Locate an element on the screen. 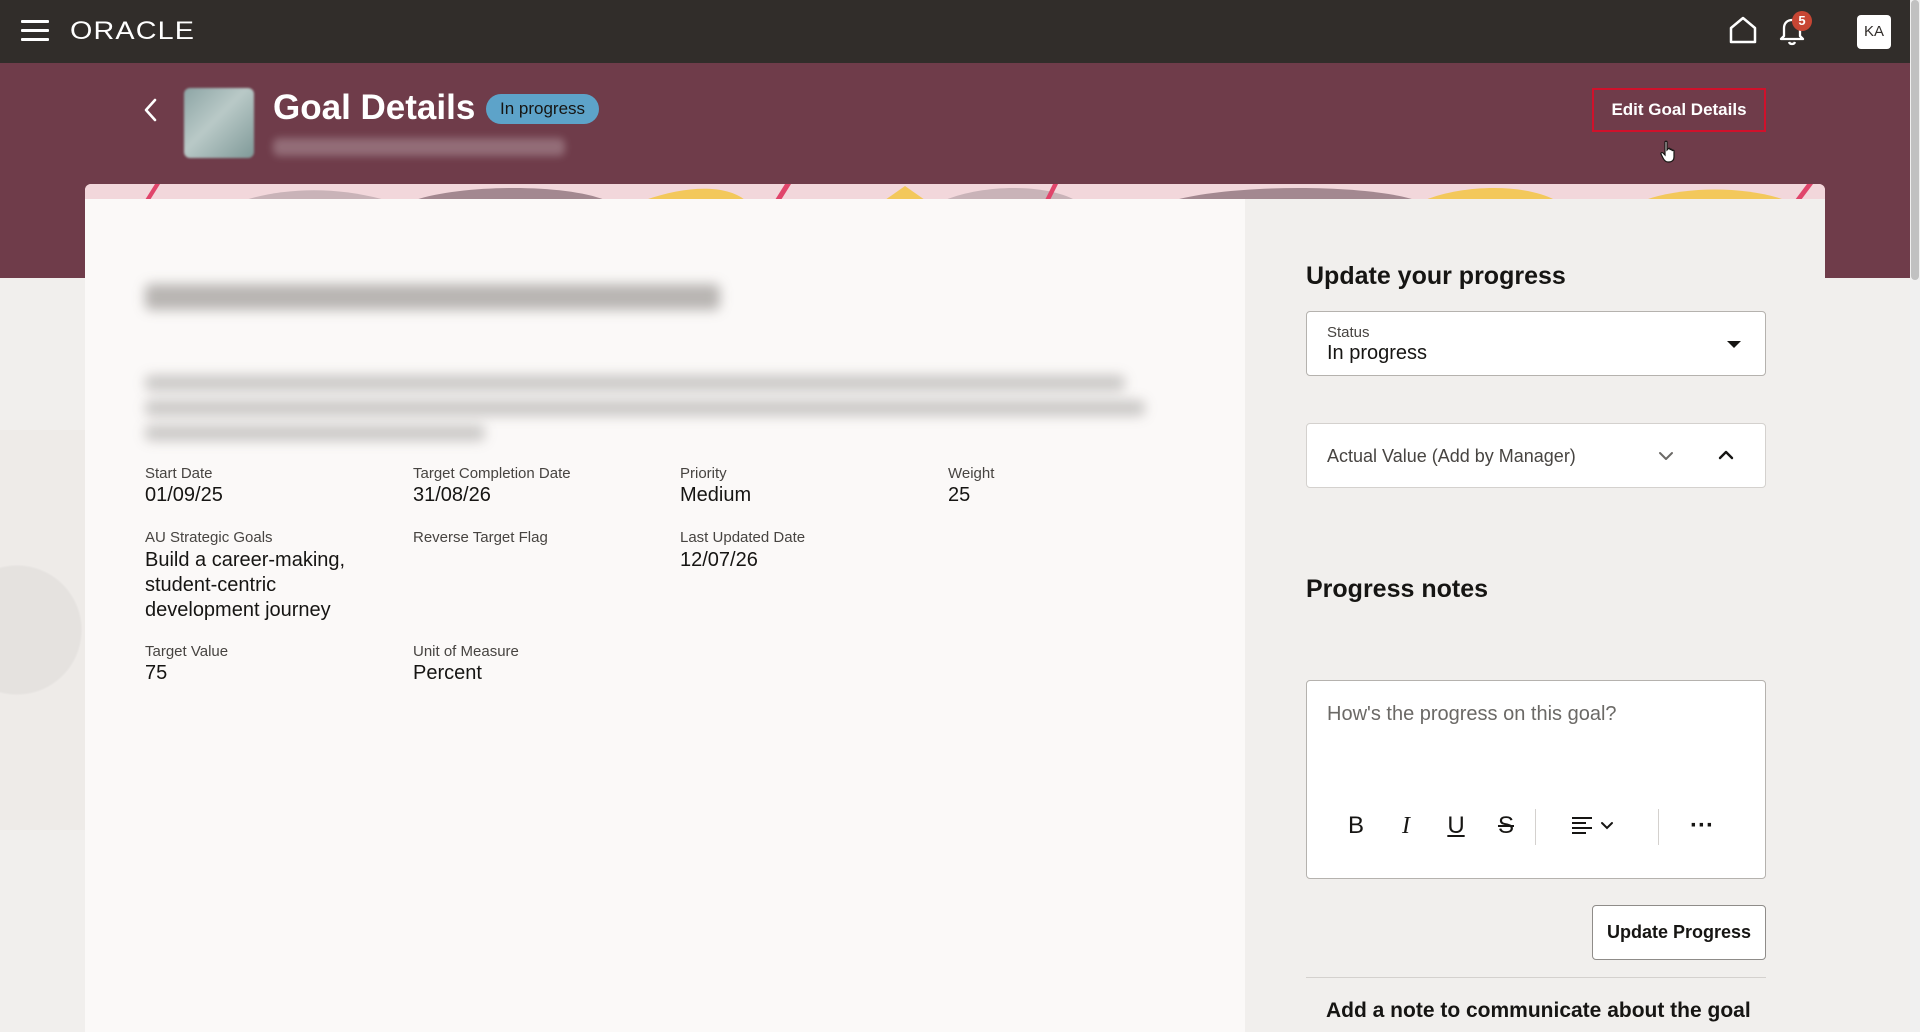 This screenshot has height=1032, width=1920. align-left-icon is located at coordinates (1592, 825).